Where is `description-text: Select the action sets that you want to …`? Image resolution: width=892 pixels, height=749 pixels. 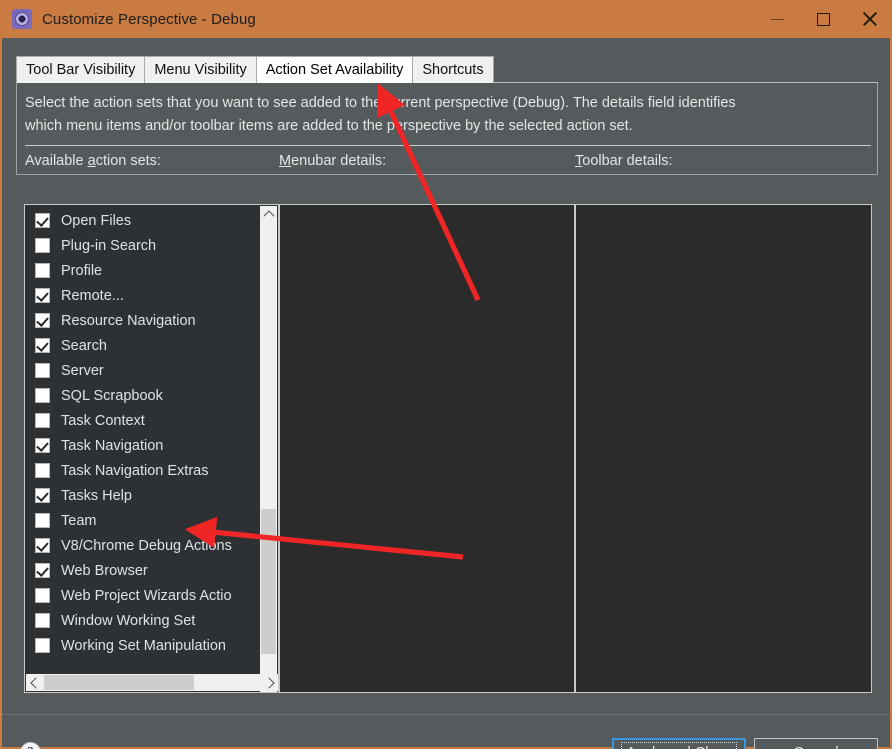
description-text: Select the action sets that you want to … is located at coordinates (445, 115).